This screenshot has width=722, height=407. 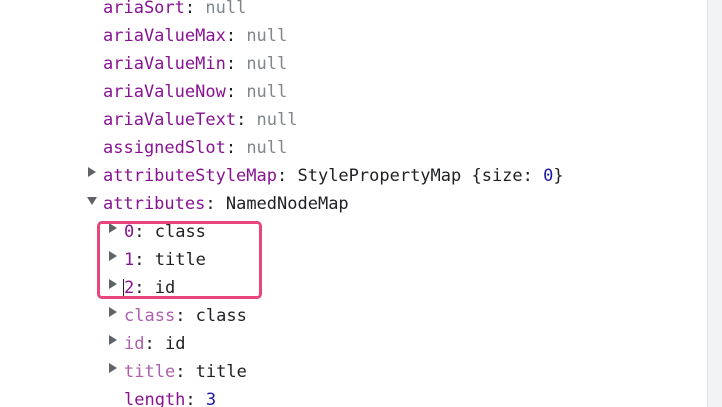 I want to click on triangle-down-icon, so click(x=92, y=201).